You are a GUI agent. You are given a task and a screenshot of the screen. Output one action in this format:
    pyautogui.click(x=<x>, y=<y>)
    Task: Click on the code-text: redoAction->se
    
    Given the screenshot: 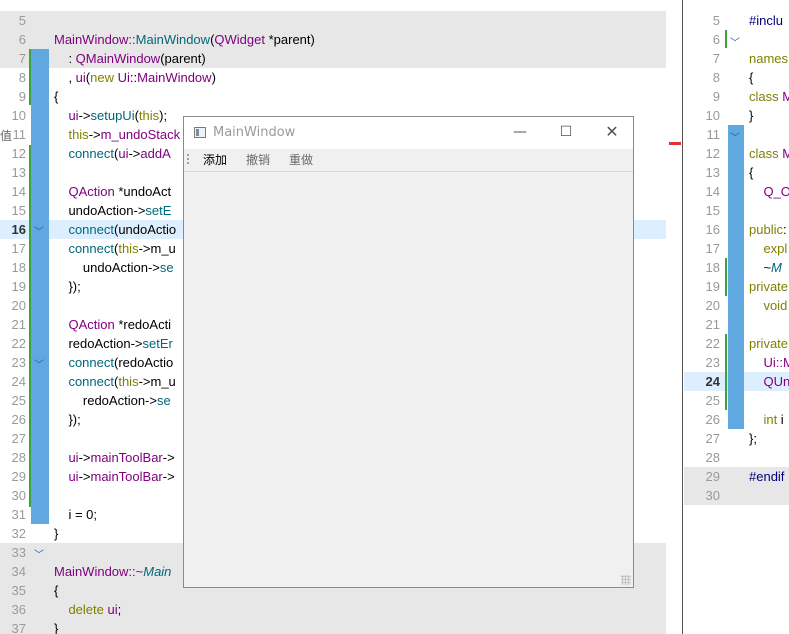 What is the action you would take?
    pyautogui.click(x=112, y=400)
    